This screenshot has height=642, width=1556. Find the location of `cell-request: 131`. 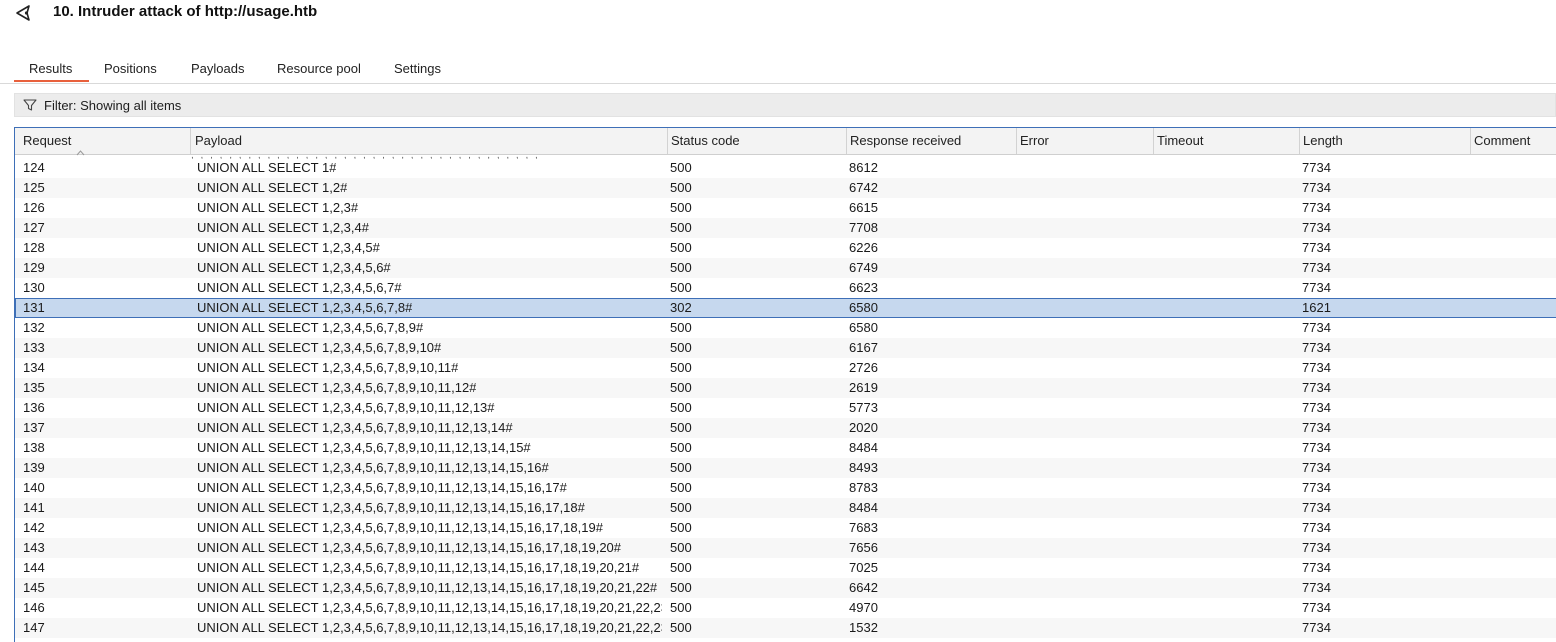

cell-request: 131 is located at coordinates (34, 307).